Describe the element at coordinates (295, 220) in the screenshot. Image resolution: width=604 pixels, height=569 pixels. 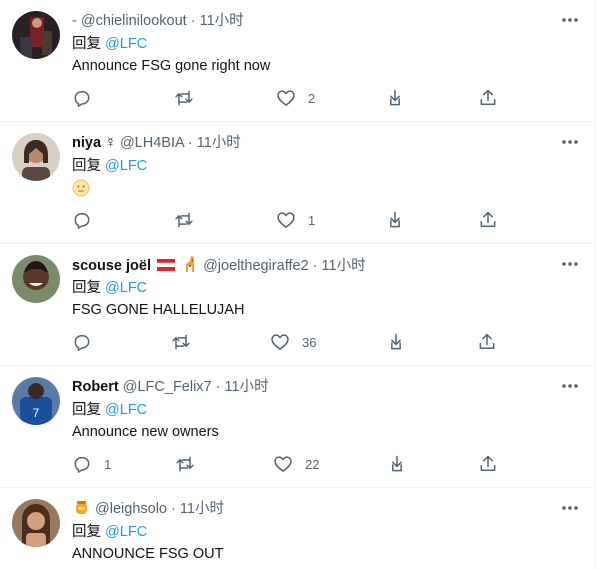
I see `like-button: 1` at that location.